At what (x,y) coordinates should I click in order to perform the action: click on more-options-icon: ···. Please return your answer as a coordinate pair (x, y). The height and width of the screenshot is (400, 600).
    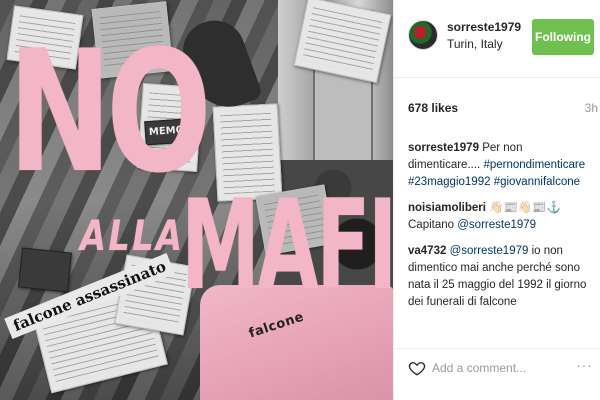
    Looking at the image, I should click on (584, 365).